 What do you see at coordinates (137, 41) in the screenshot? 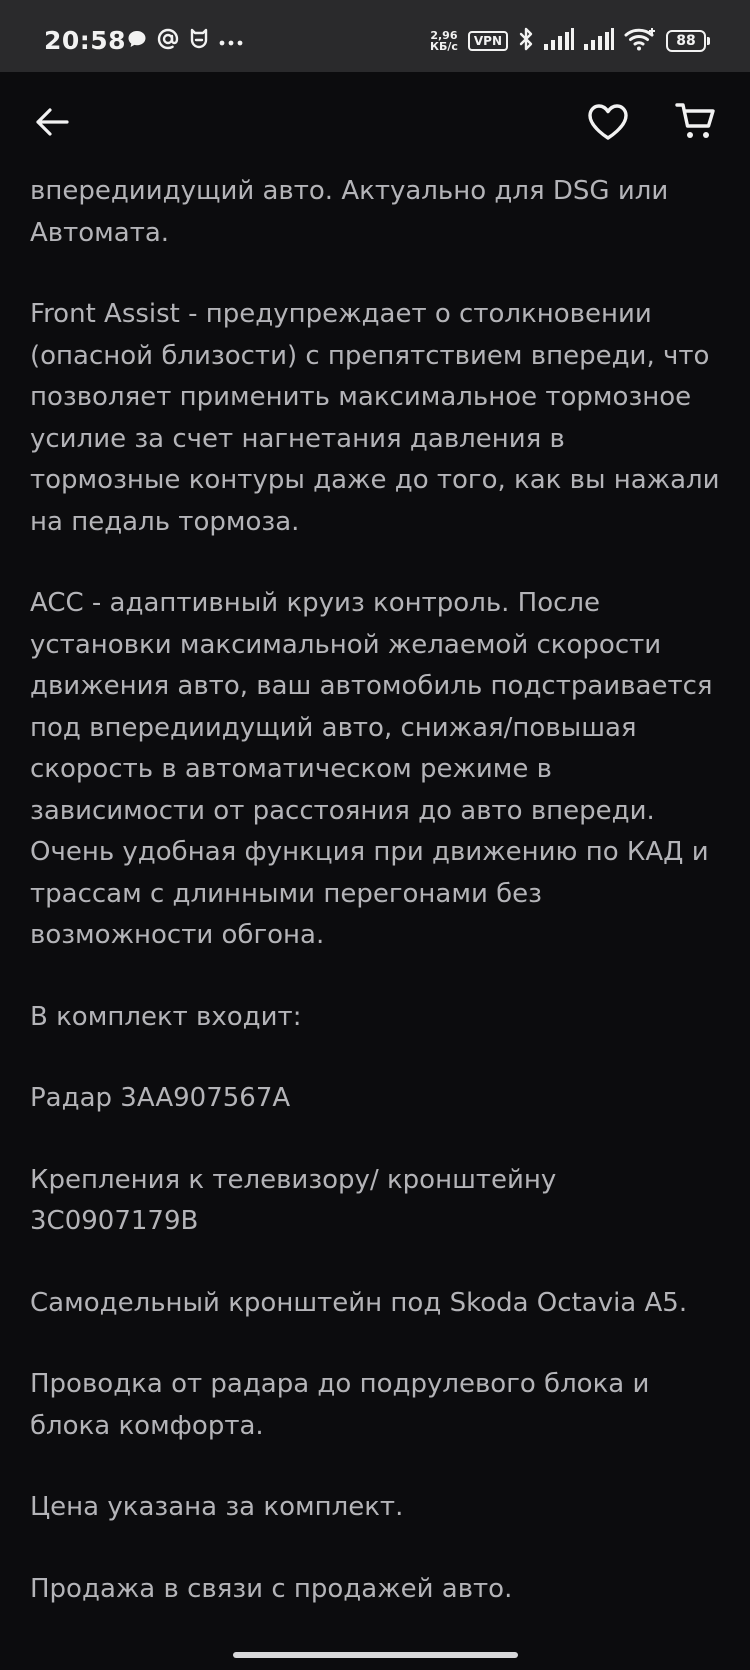
I see `chat-bubble-icon` at bounding box center [137, 41].